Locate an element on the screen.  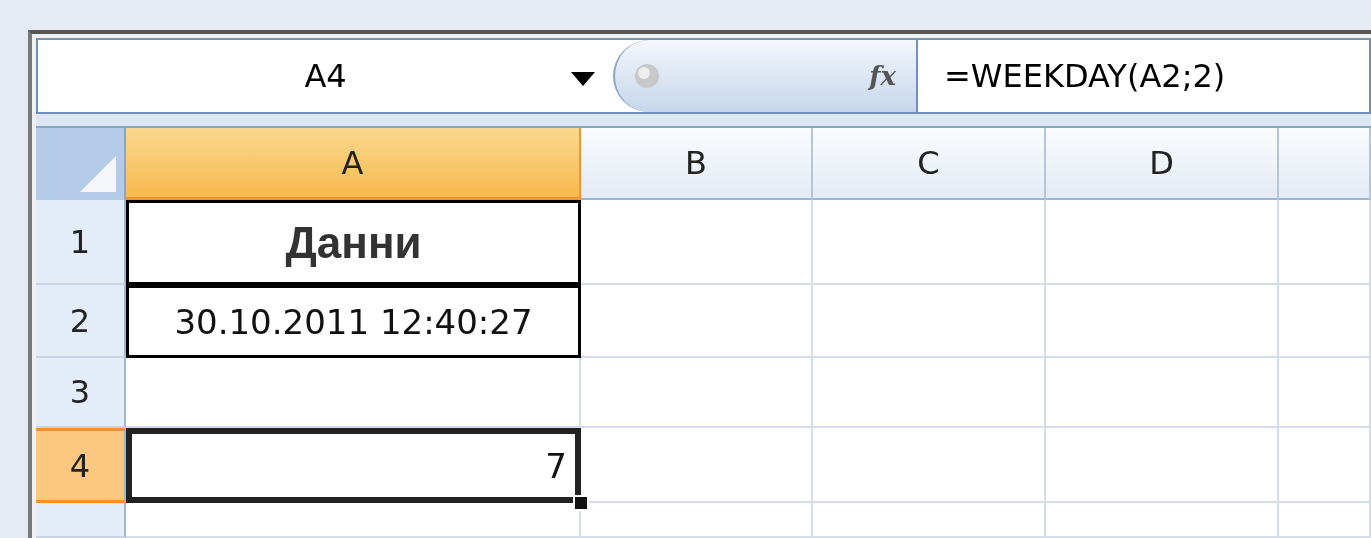
table-cell: Данни is located at coordinates (353, 242).